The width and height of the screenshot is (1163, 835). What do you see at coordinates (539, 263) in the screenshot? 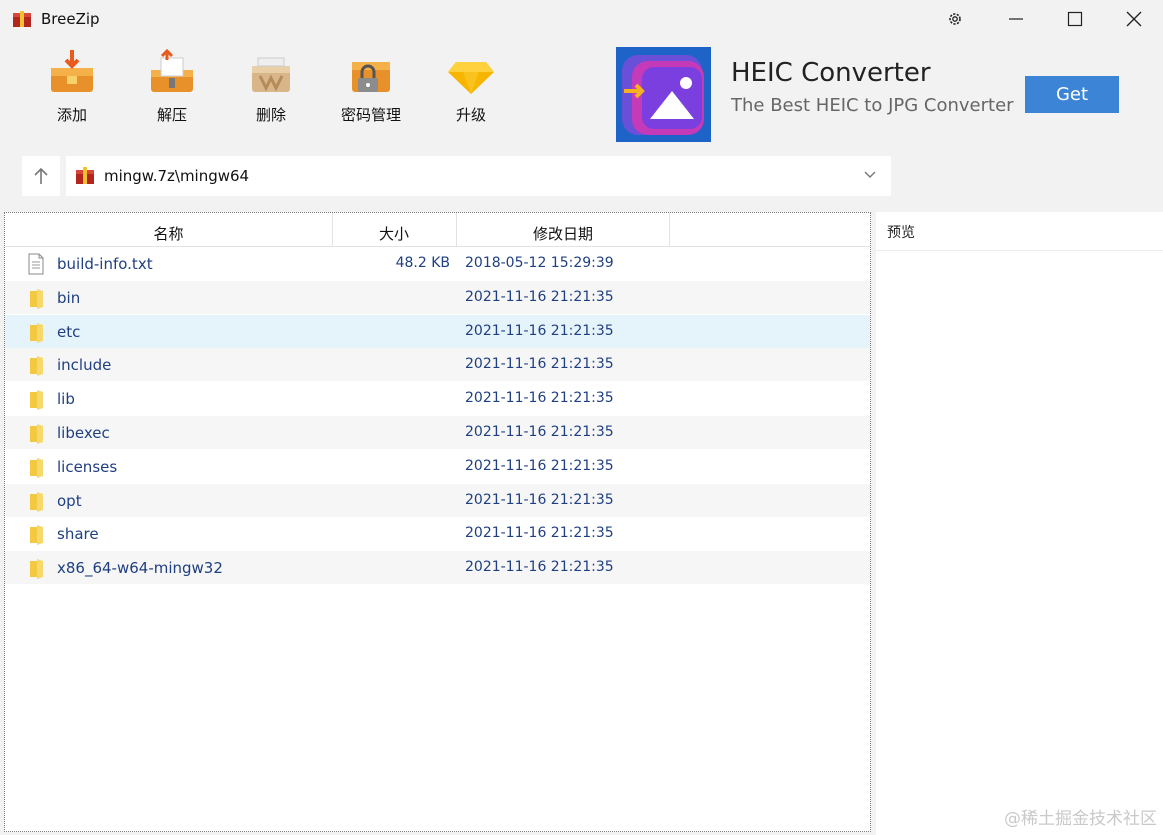
I see `file-modified-date: 2018-05-12 15:29:39` at bounding box center [539, 263].